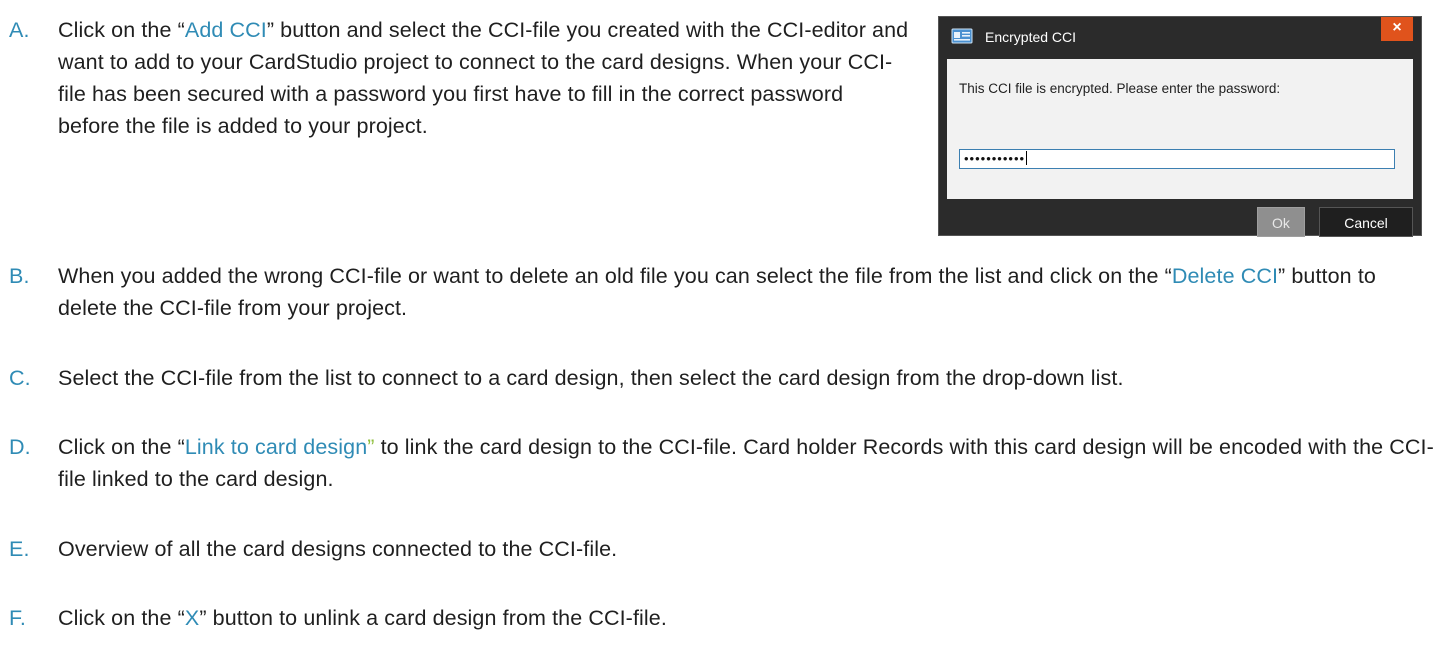 The width and height of the screenshot is (1440, 661). What do you see at coordinates (19, 30) in the screenshot?
I see `item-letter: A.` at bounding box center [19, 30].